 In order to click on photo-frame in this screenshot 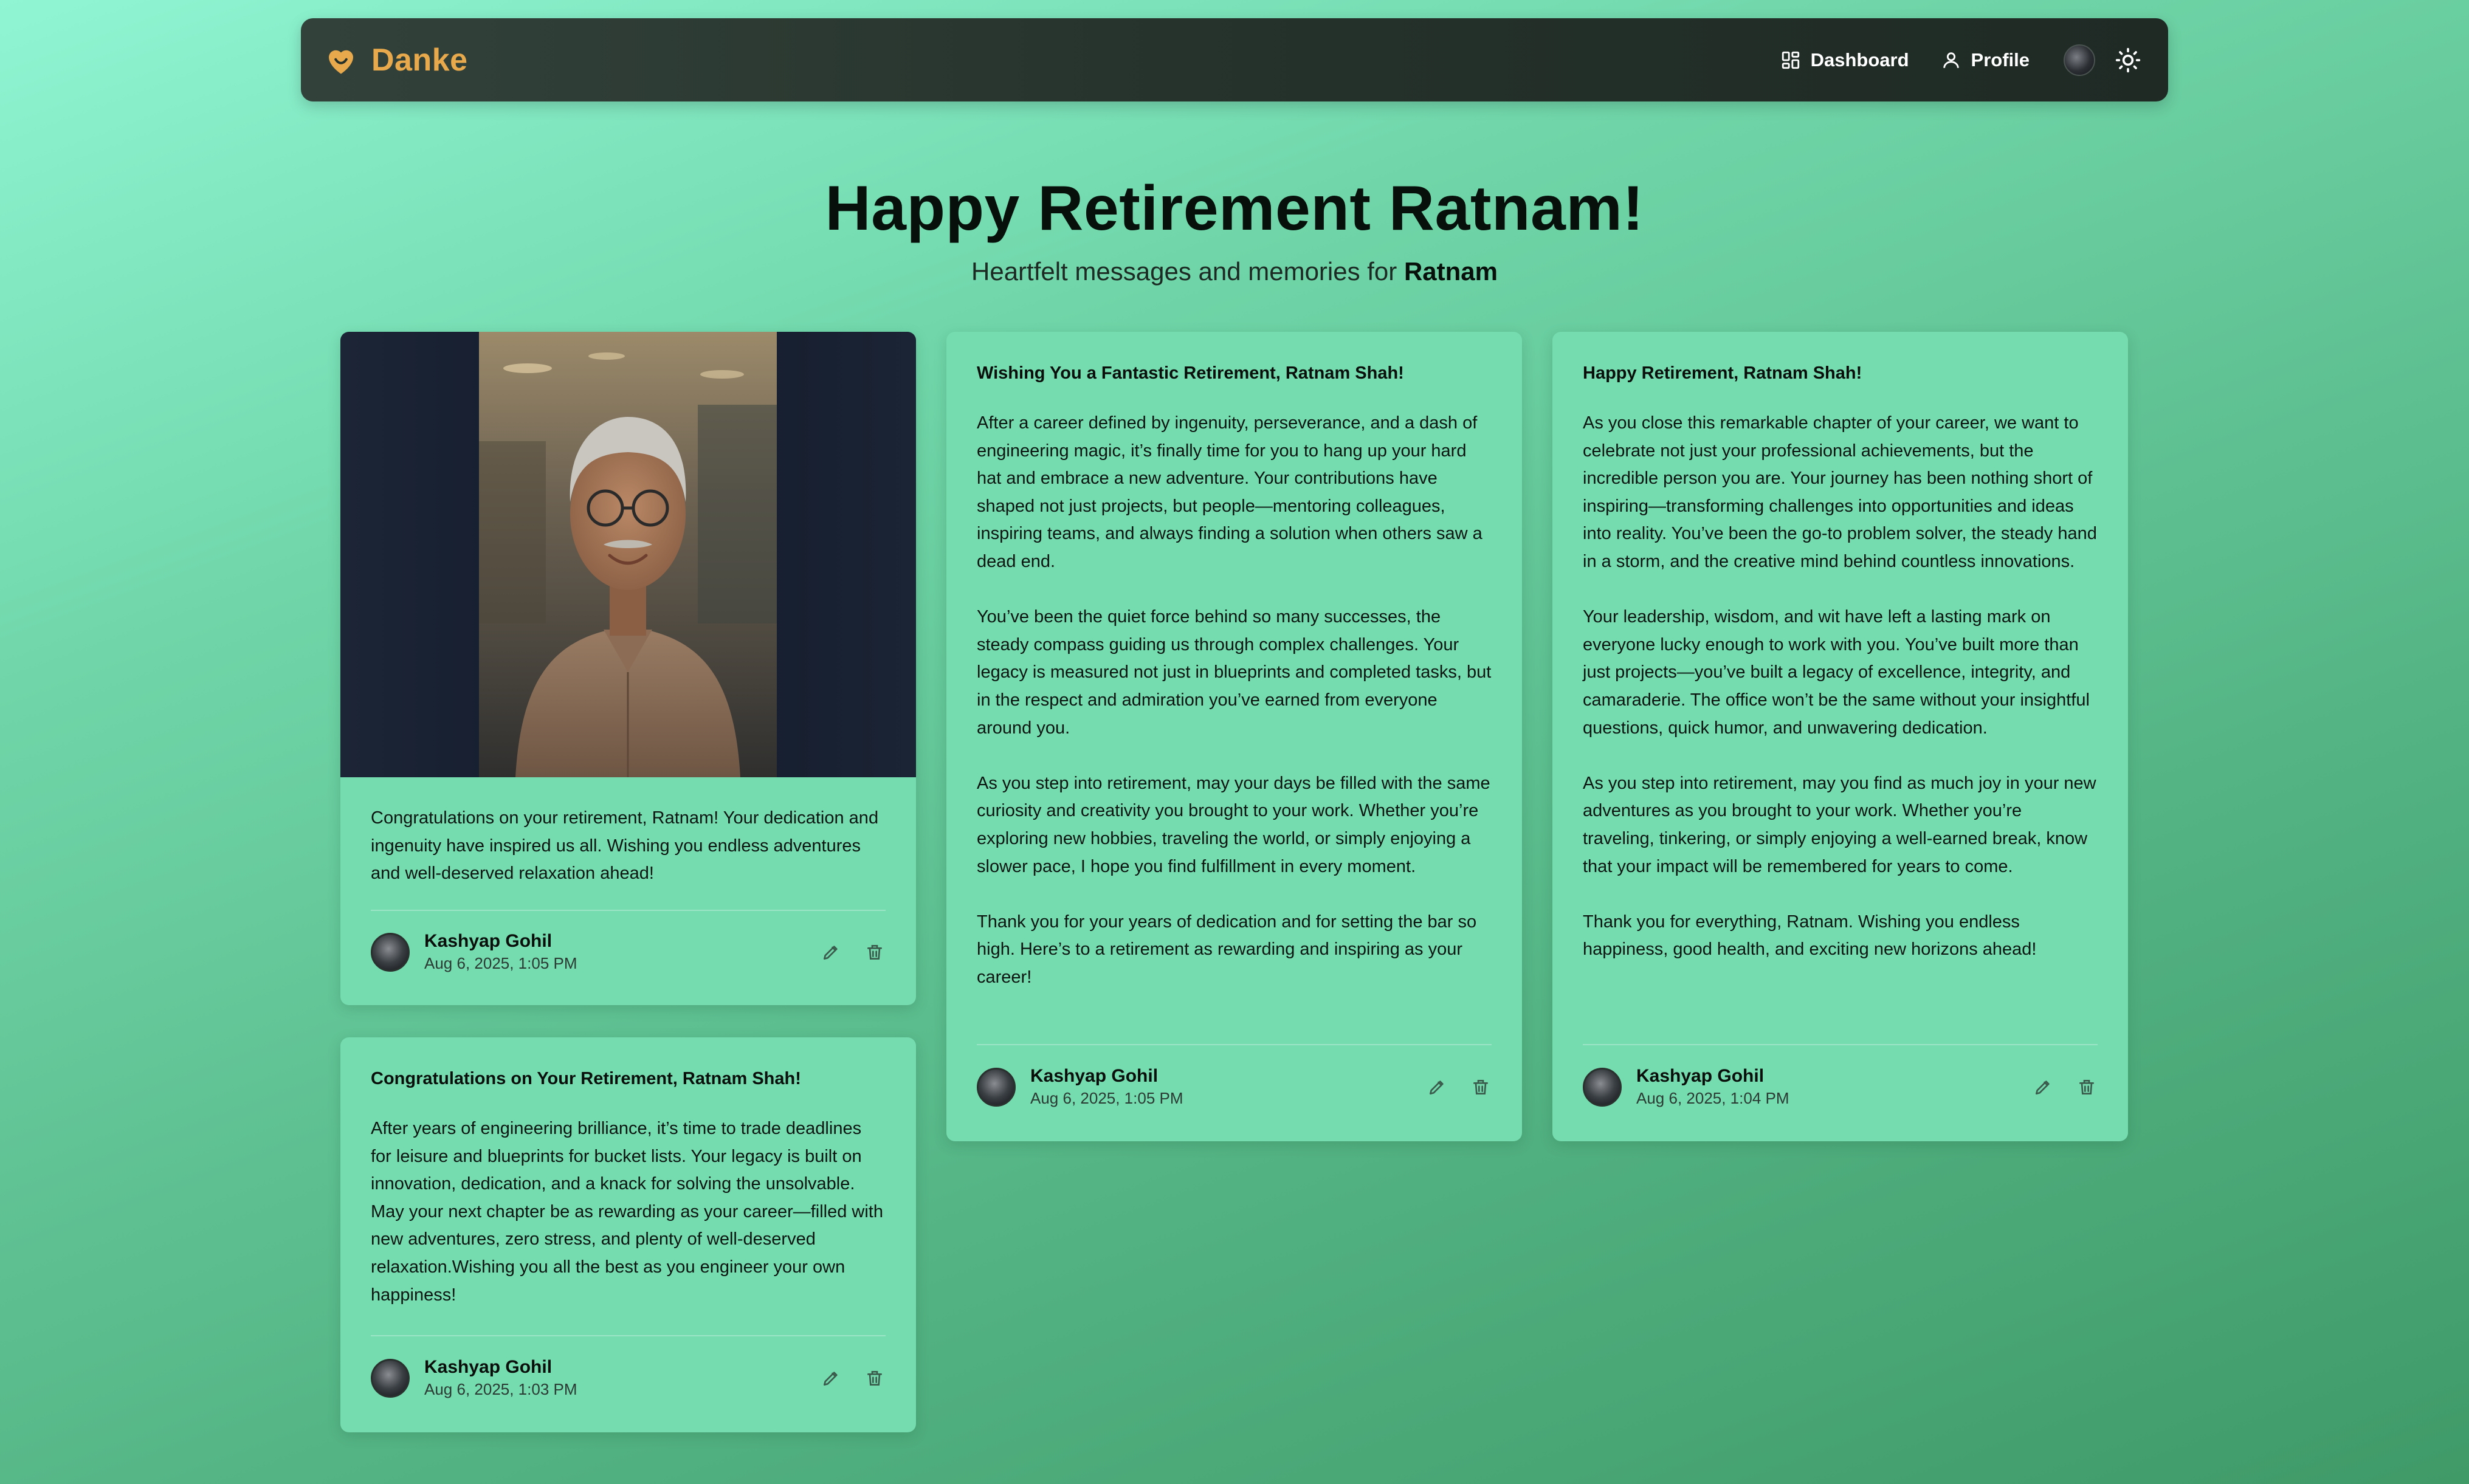, I will do `click(628, 554)`.